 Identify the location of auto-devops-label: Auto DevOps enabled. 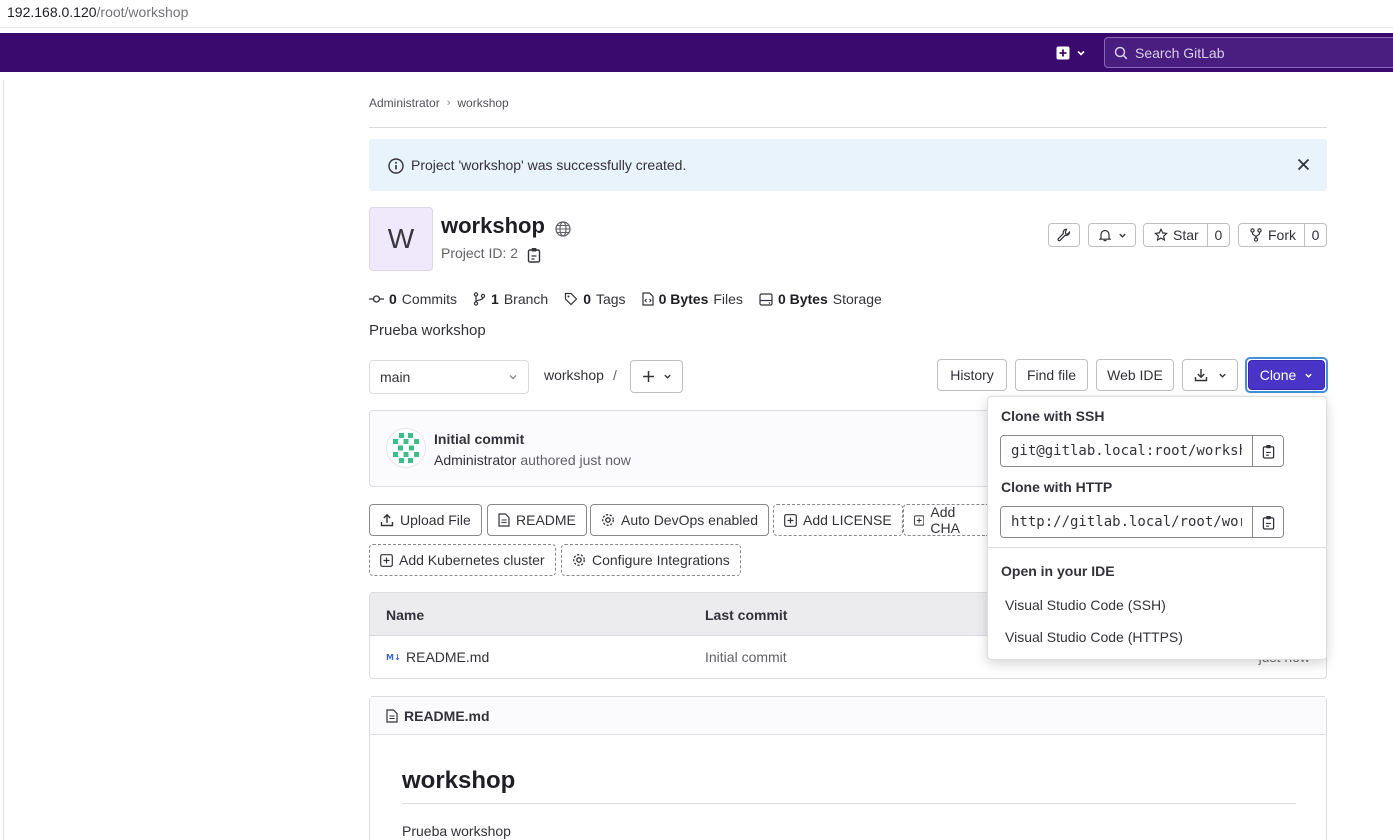
(689, 520).